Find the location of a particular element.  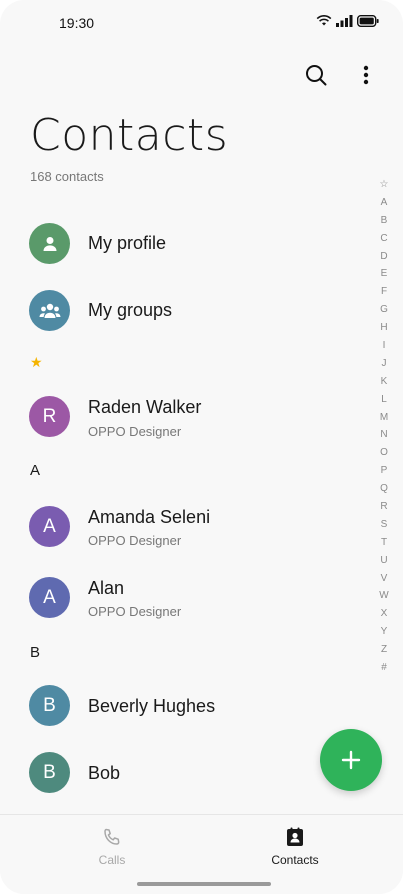

contact-row: R Raden Walker OPPO Designer is located at coordinates (180, 417).